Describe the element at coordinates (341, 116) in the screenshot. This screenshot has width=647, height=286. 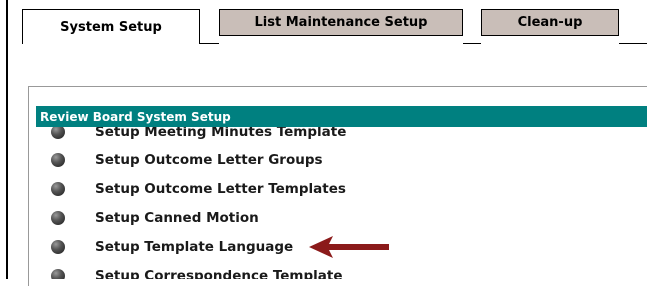
I see `panel-title: Review Board System Setup` at that location.